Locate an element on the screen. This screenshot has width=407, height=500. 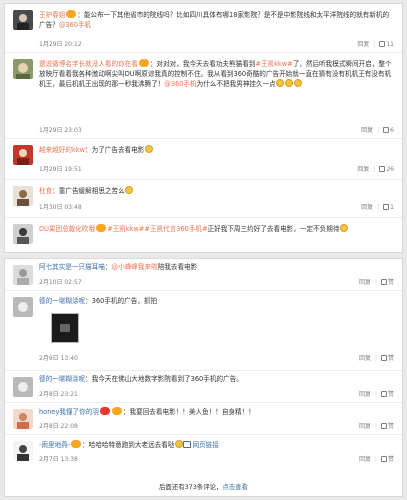
comment-username: 王护春姐 is located at coordinates (52, 15).